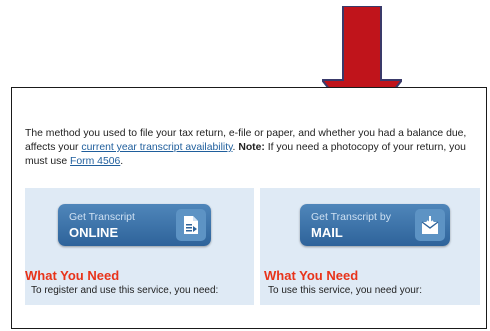 This screenshot has height=331, width=490. I want to click on get-transcript-online-button: Get Transcript ONLINE, so click(134, 225).